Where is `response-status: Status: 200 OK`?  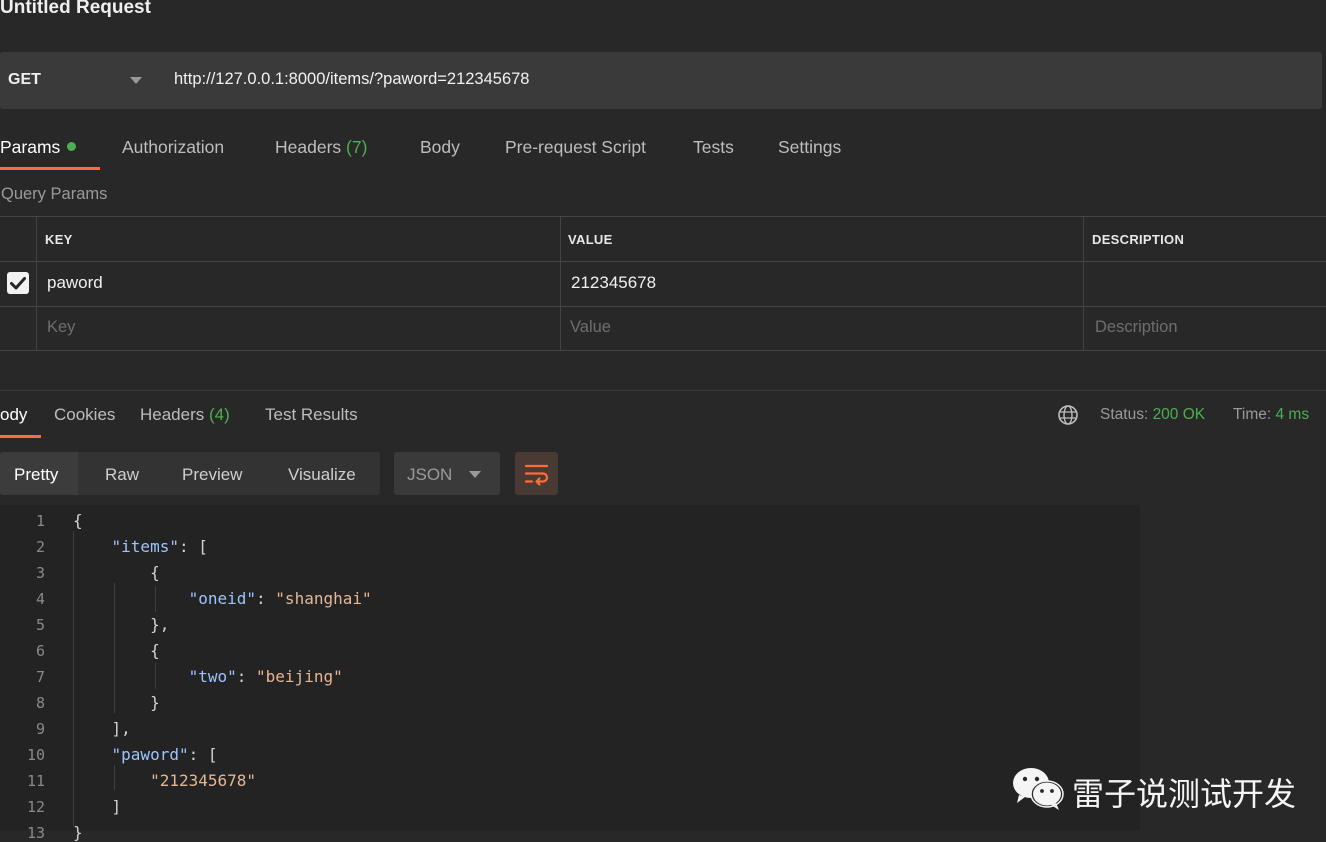 response-status: Status: 200 OK is located at coordinates (1152, 415).